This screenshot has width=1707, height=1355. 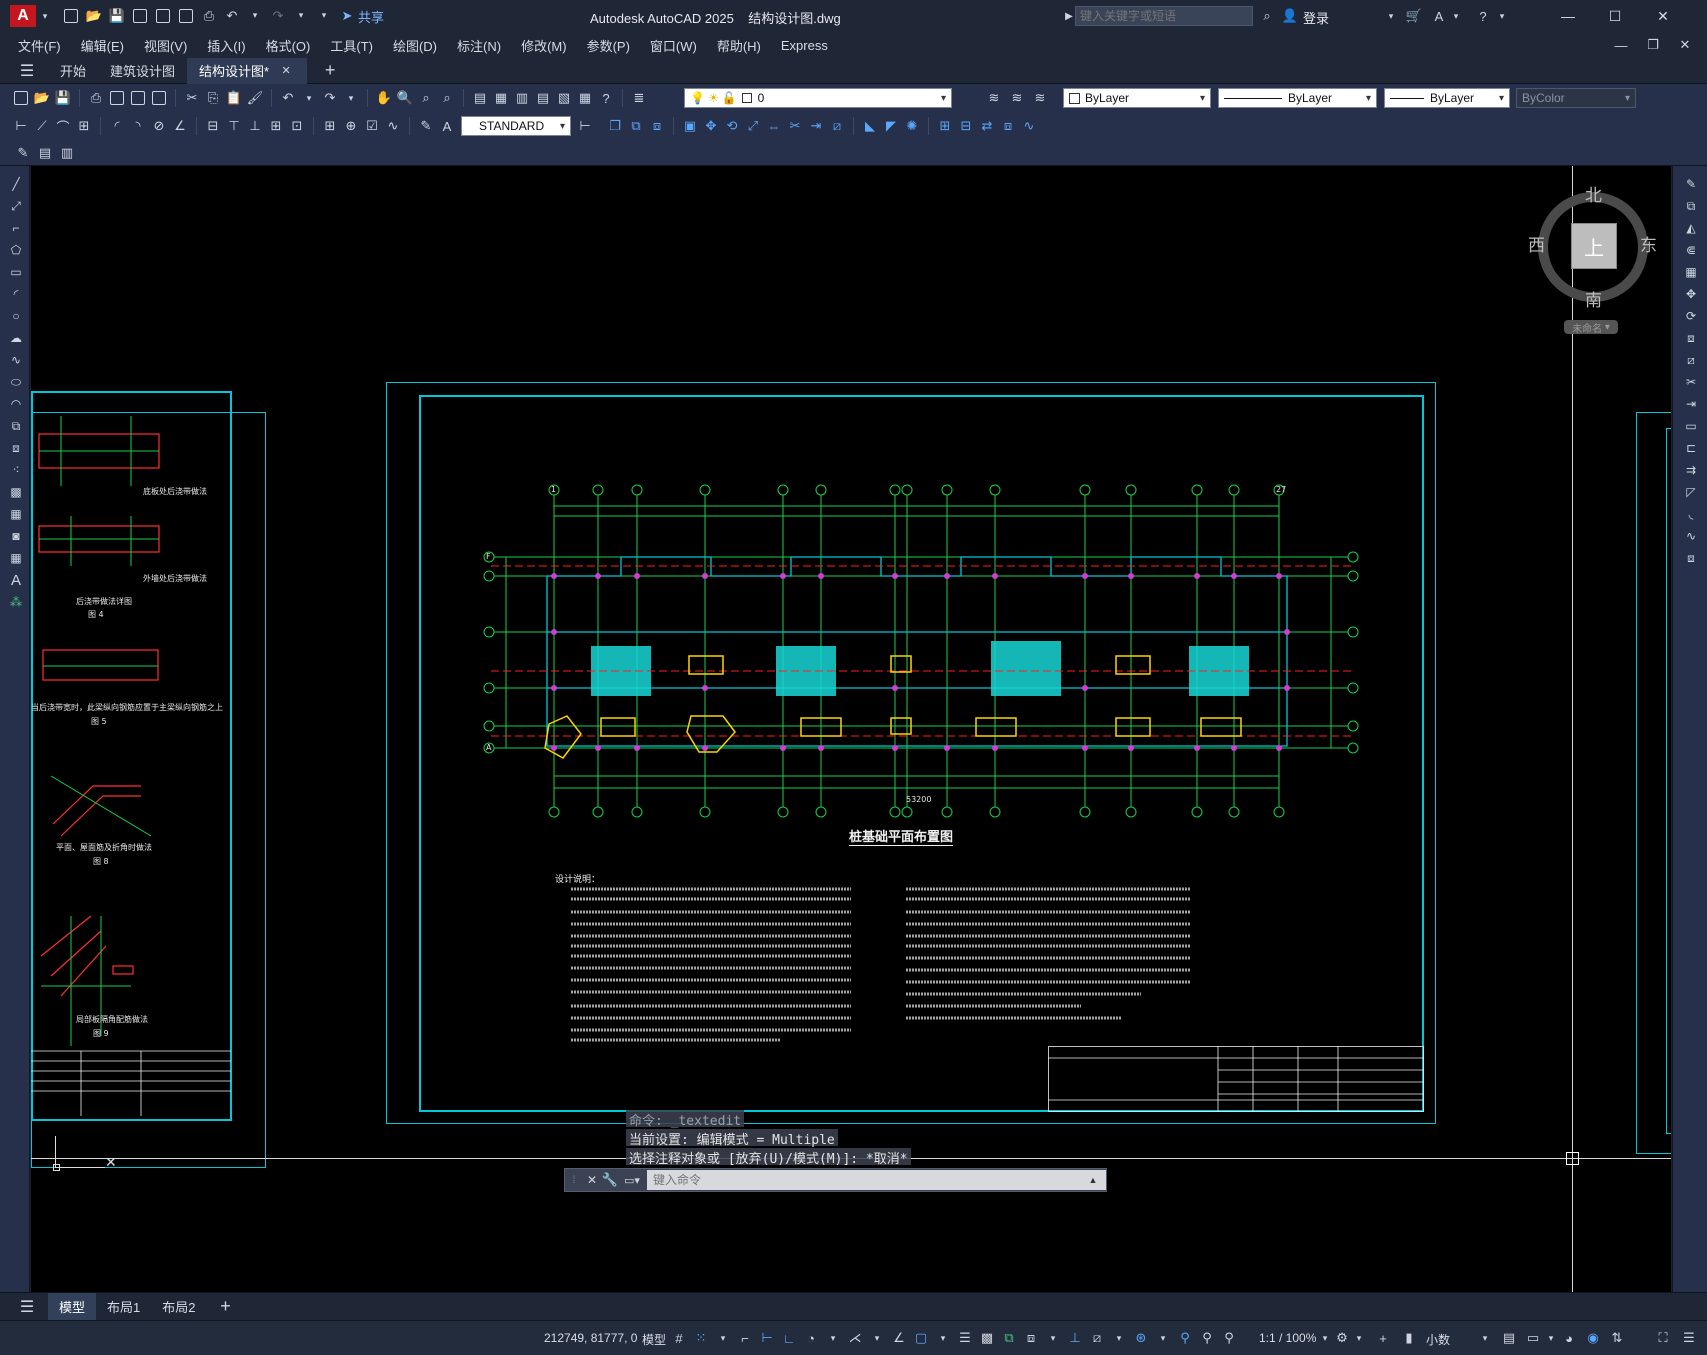 I want to click on plot-icon: ⎙, so click(x=209, y=16).